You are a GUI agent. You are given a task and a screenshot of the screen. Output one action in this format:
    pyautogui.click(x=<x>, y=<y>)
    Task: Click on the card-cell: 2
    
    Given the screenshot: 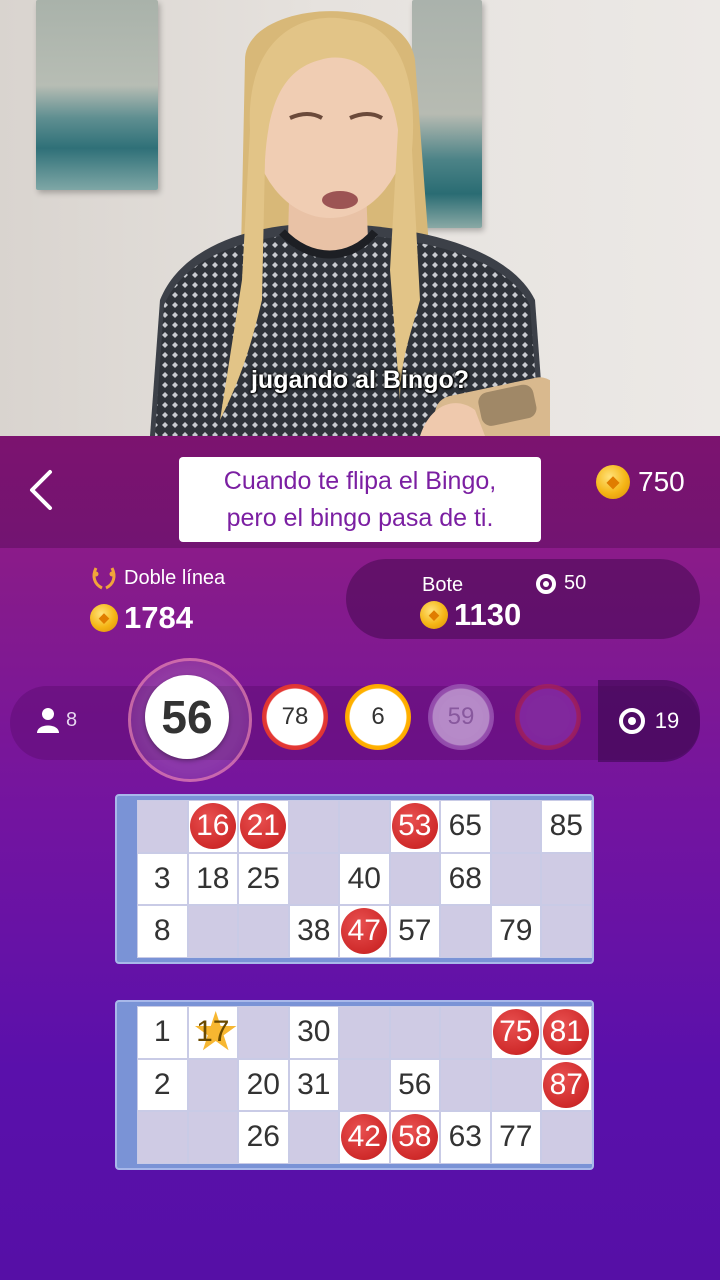 What is the action you would take?
    pyautogui.click(x=162, y=1084)
    